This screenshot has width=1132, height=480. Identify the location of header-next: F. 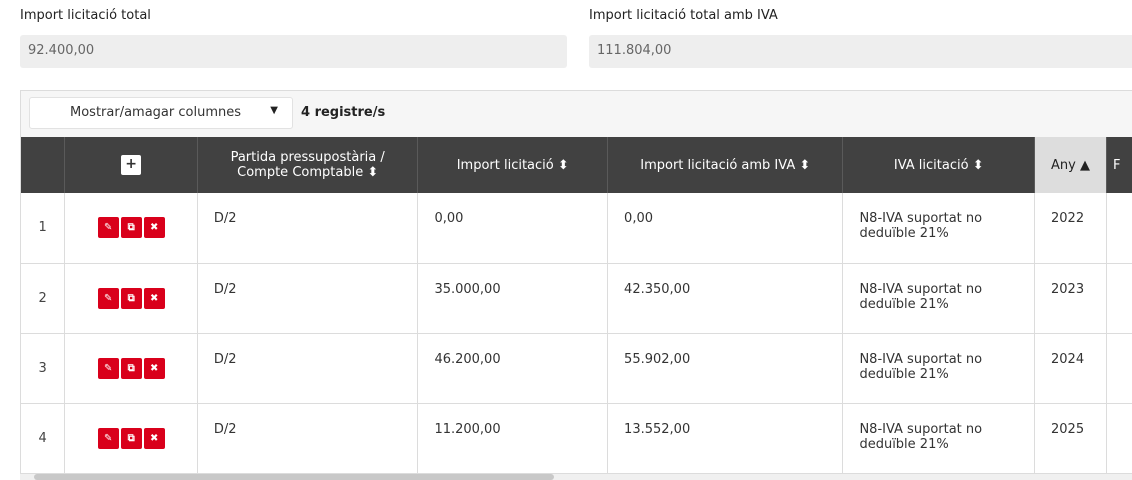
(1119, 165).